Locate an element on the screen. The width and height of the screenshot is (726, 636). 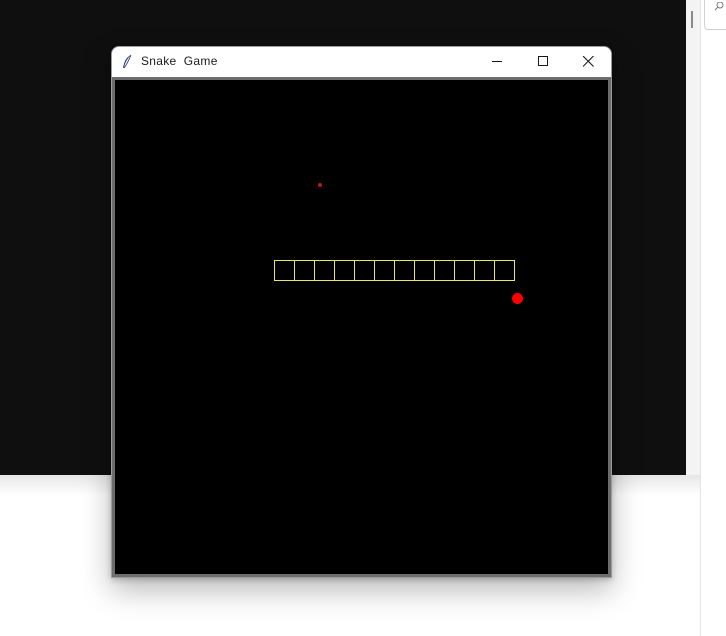
food-small is located at coordinates (320, 185).